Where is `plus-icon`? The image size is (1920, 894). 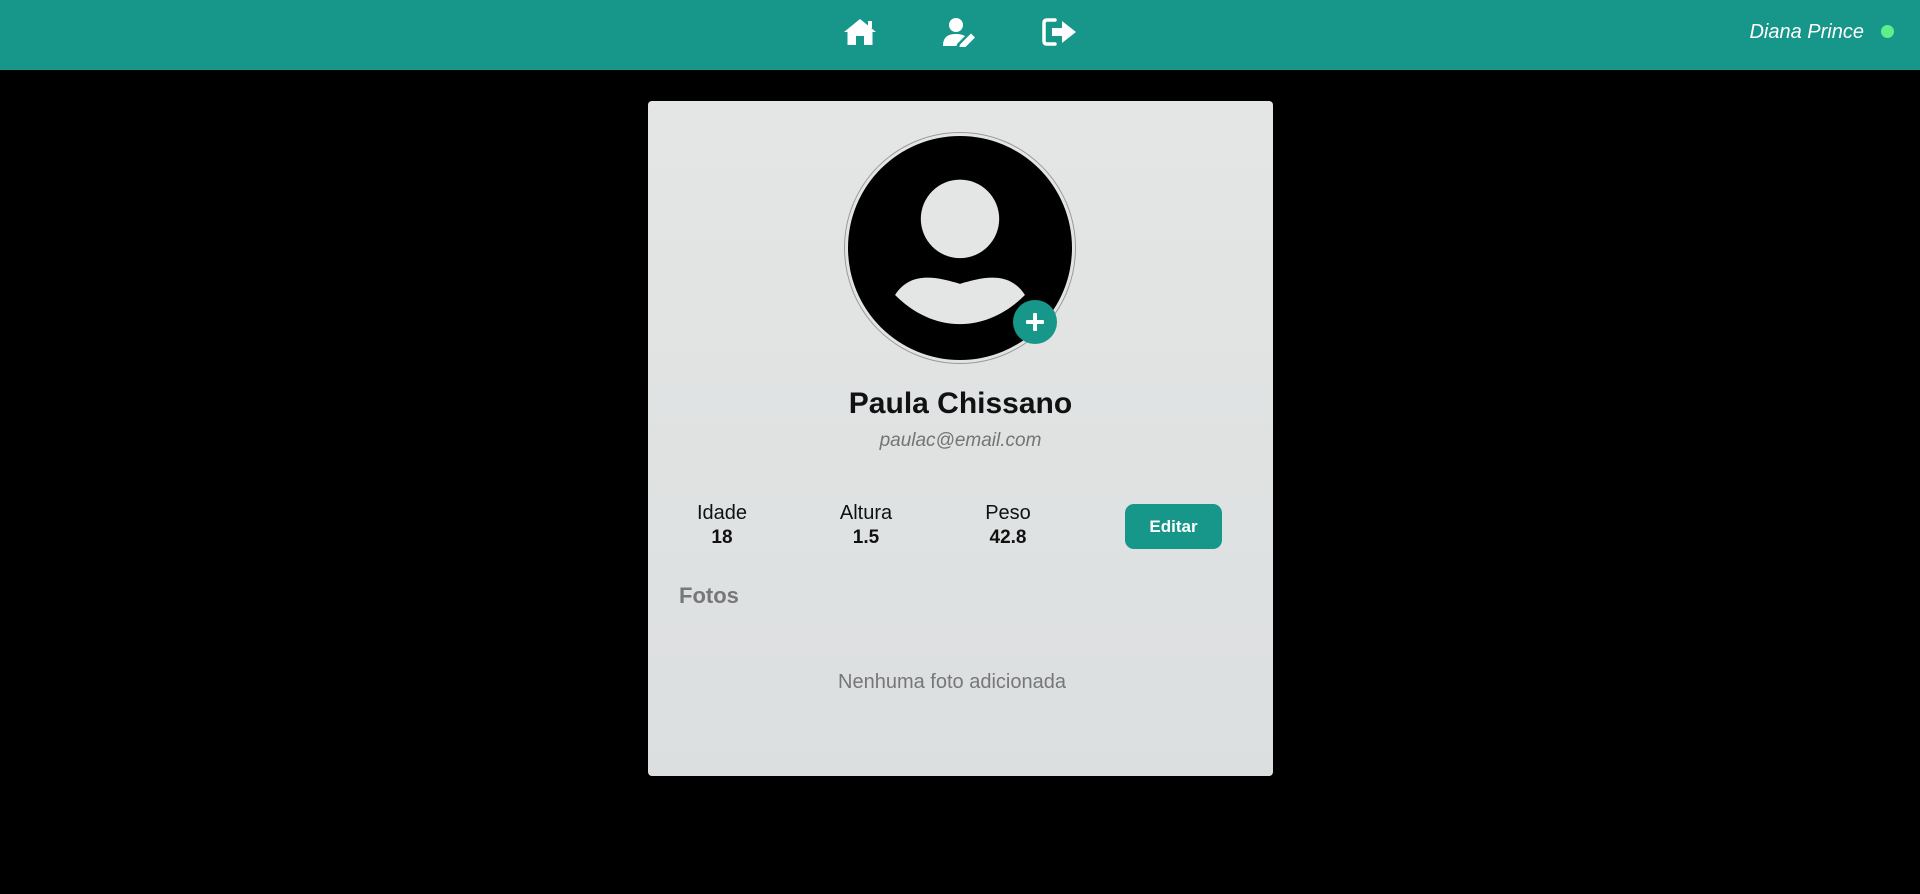 plus-icon is located at coordinates (1035, 322).